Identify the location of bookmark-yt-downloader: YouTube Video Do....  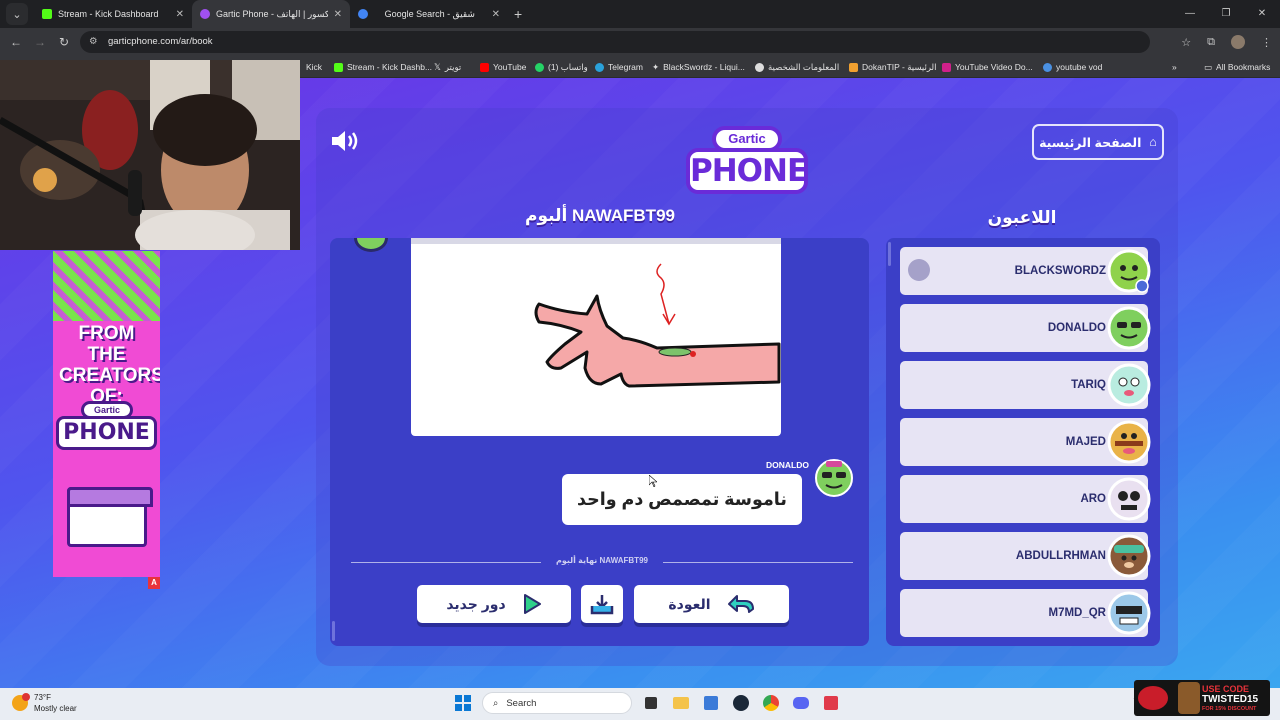
(987, 67).